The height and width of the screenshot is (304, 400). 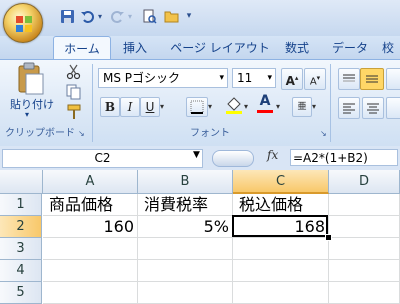 What do you see at coordinates (210, 106) in the screenshot?
I see `borders-dropdown-icon: ▾` at bounding box center [210, 106].